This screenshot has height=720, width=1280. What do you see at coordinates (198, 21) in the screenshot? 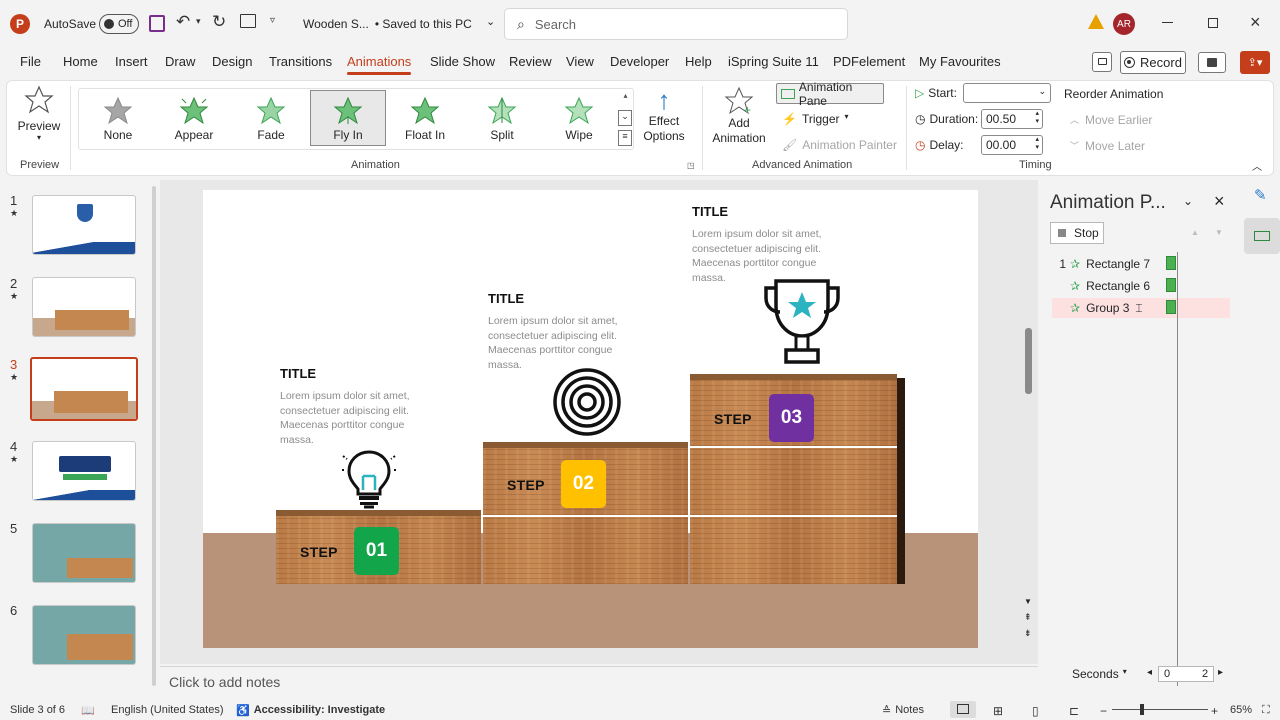
I see `undo-dropdown-icon: ▾` at bounding box center [198, 21].